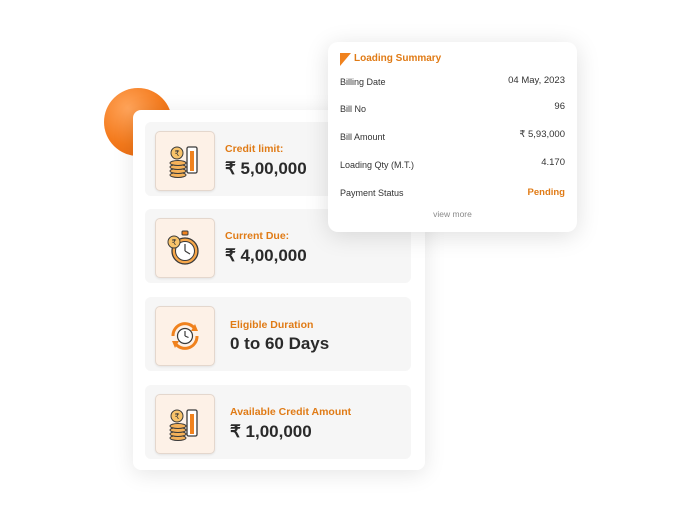  Describe the element at coordinates (353, 109) in the screenshot. I see `bill-no-label: Bill No` at that location.